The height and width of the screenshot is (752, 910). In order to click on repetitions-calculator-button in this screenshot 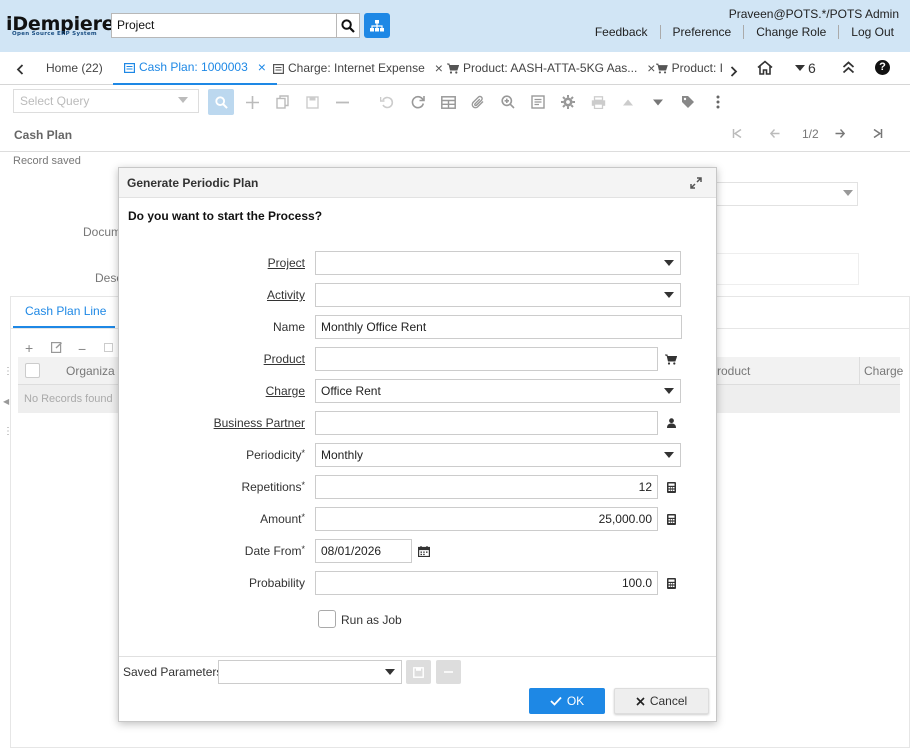, I will do `click(671, 487)`.